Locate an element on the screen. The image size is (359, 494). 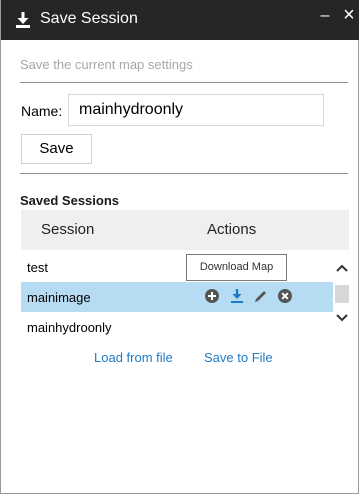
scrollbar-thumb is located at coordinates (342, 294).